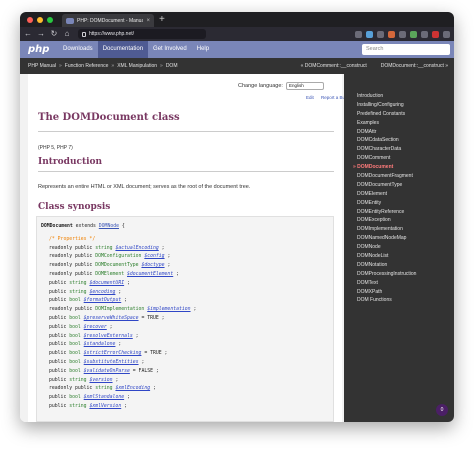  I want to click on property-name-link: $recover, so click(95, 327).